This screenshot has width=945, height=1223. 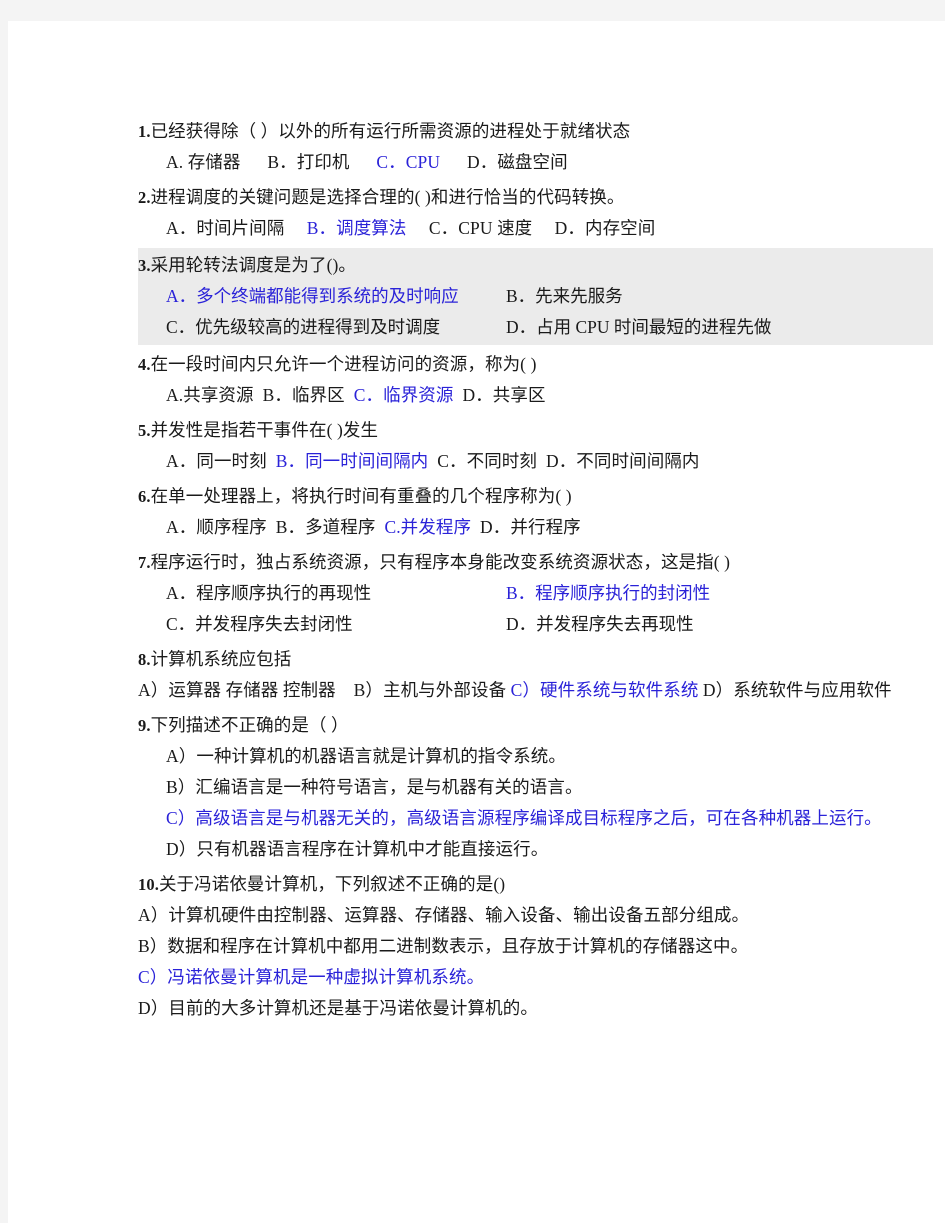 I want to click on question-6-number: 6., so click(x=144, y=496).